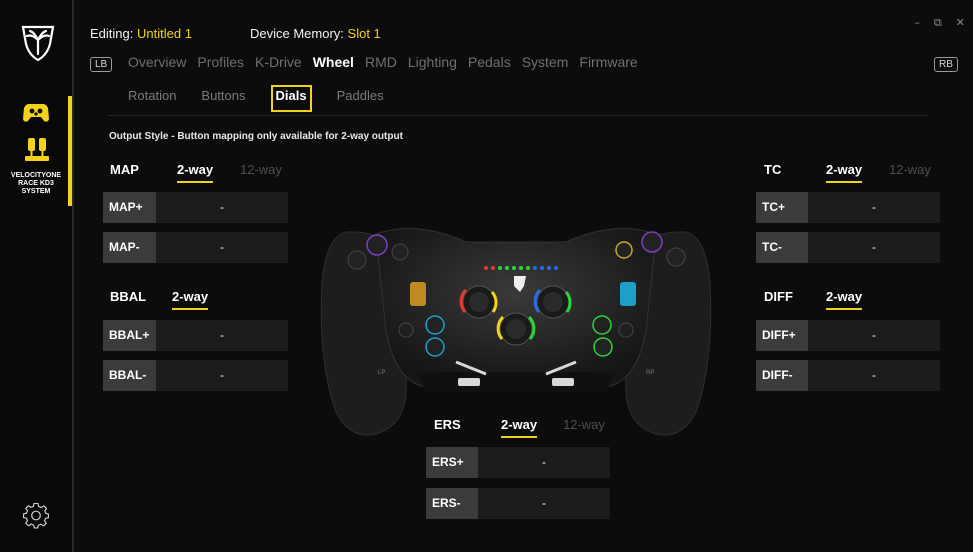 This screenshot has height=552, width=973. I want to click on bbal-plus-value: -, so click(222, 335).